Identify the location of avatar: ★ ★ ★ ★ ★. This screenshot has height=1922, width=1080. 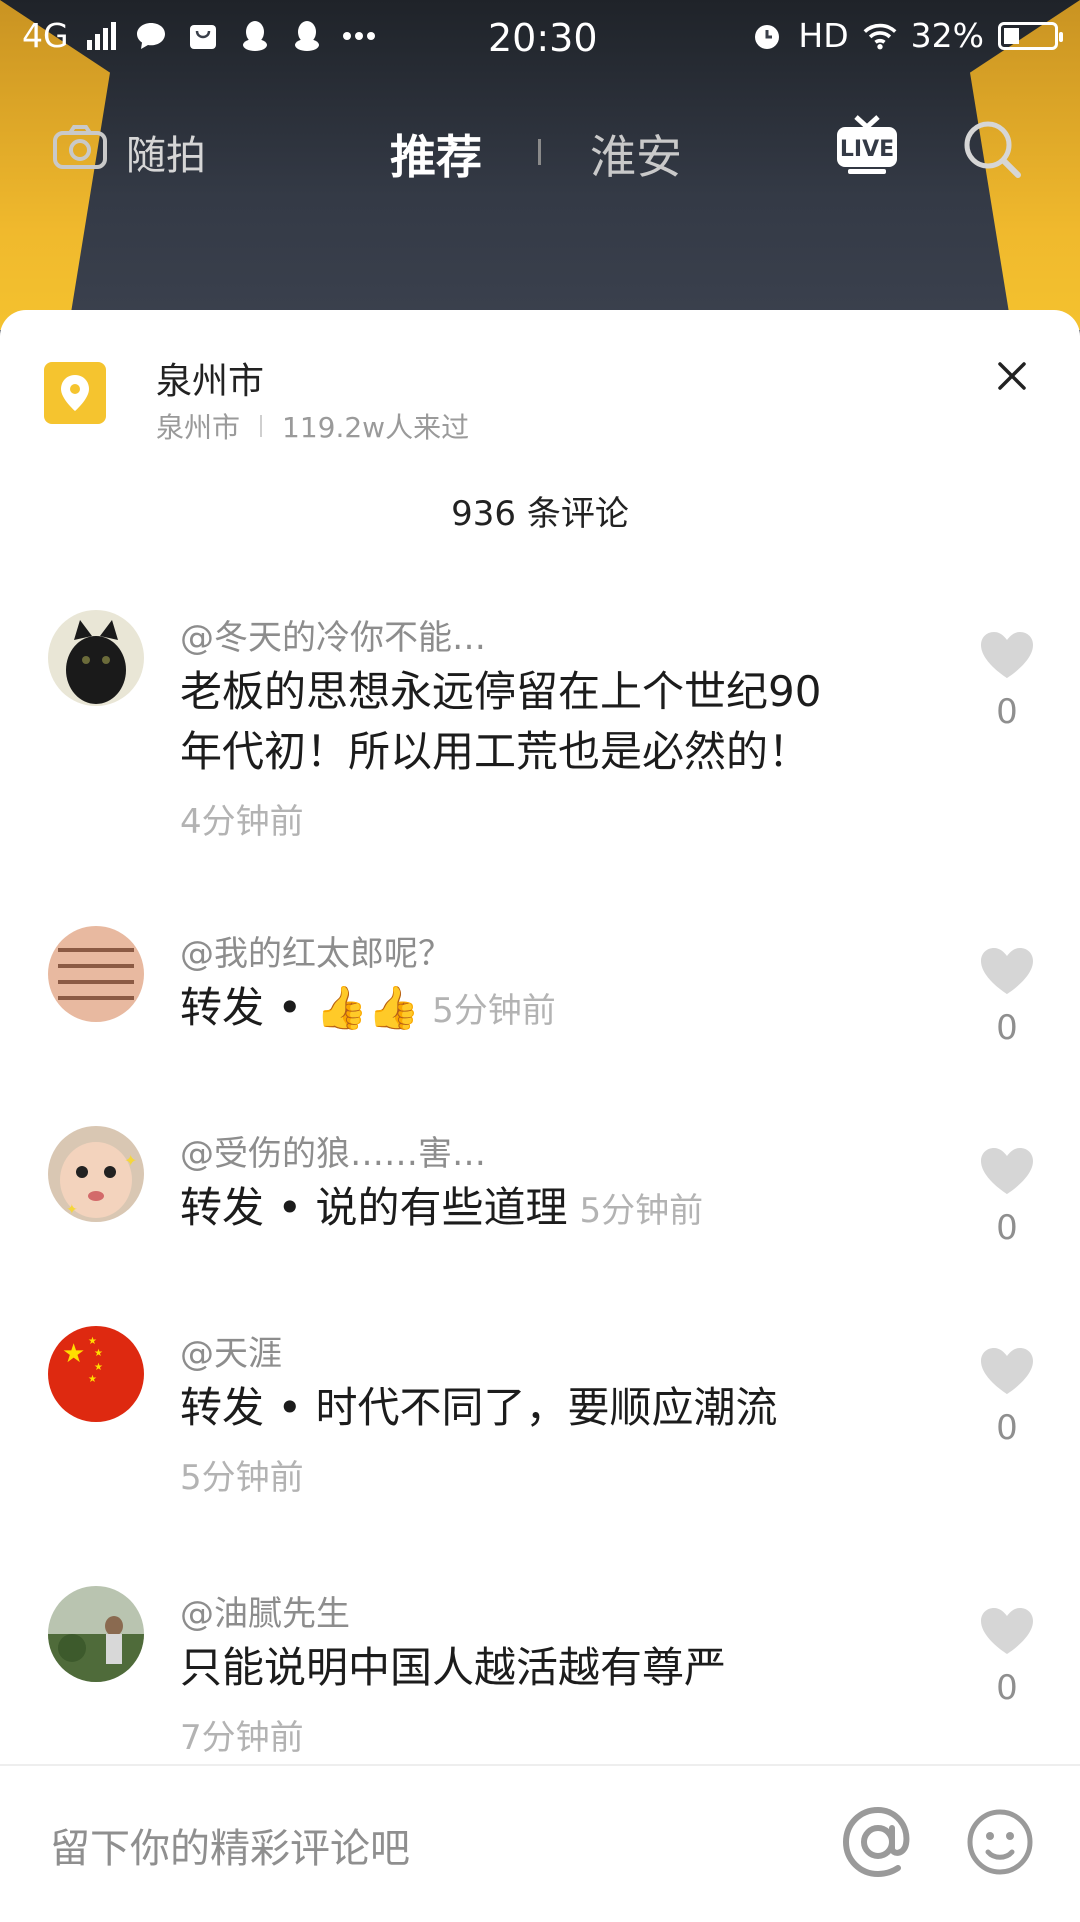
(96, 1374).